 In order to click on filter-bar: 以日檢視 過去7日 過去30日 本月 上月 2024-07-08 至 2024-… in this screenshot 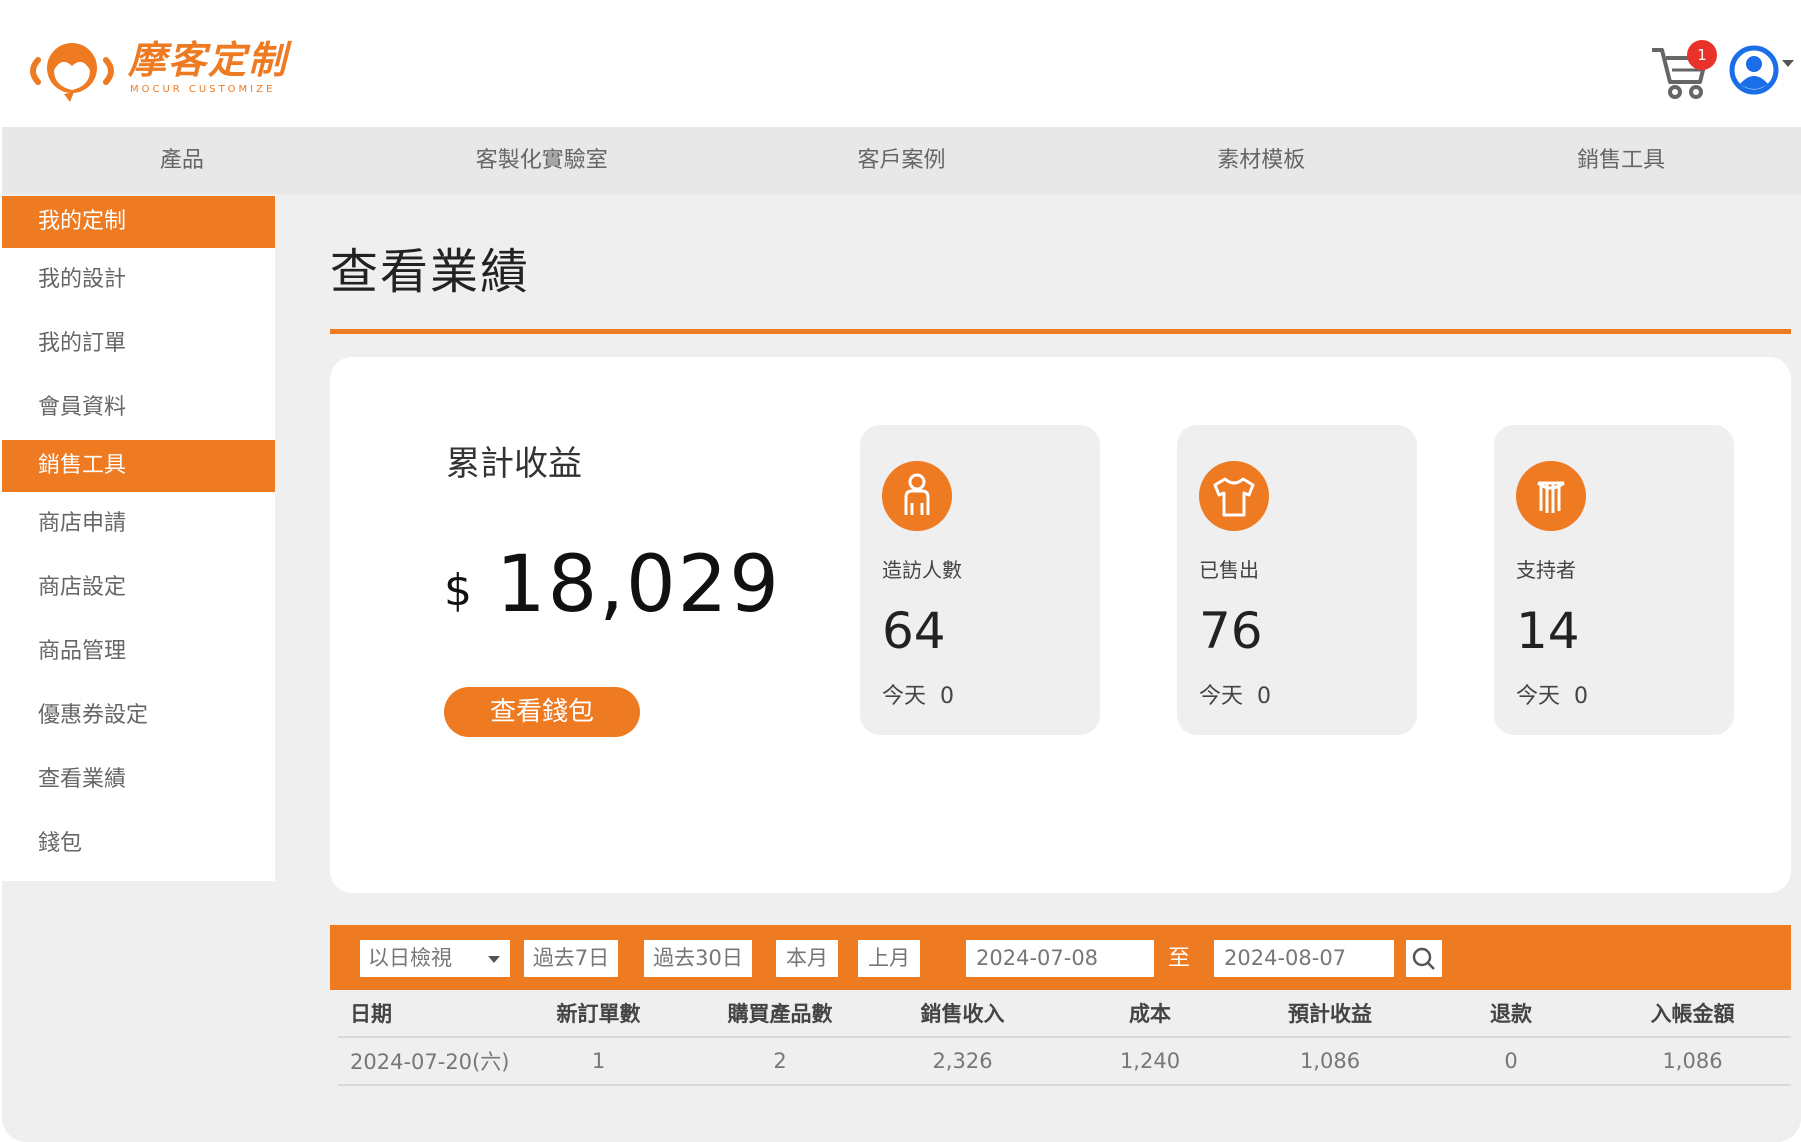, I will do `click(1060, 957)`.